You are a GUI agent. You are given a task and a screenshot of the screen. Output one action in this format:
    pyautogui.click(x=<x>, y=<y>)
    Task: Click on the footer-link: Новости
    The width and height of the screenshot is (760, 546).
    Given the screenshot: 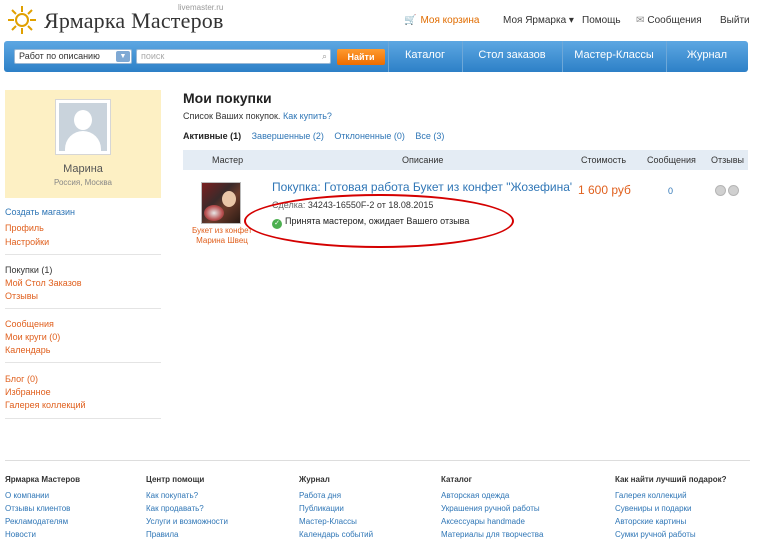 What is the action you would take?
    pyautogui.click(x=20, y=534)
    